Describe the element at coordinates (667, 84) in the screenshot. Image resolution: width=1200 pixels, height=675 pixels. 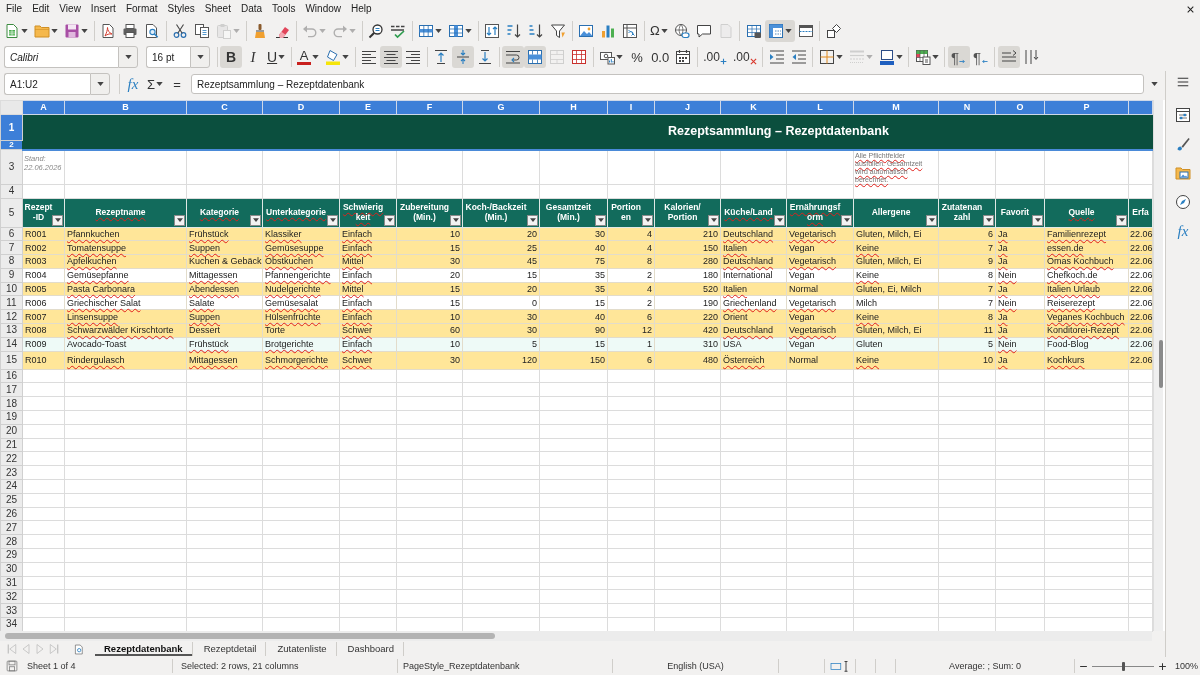
I see `formula-input: Rezeptsammlung – Rezeptdatenbank` at that location.